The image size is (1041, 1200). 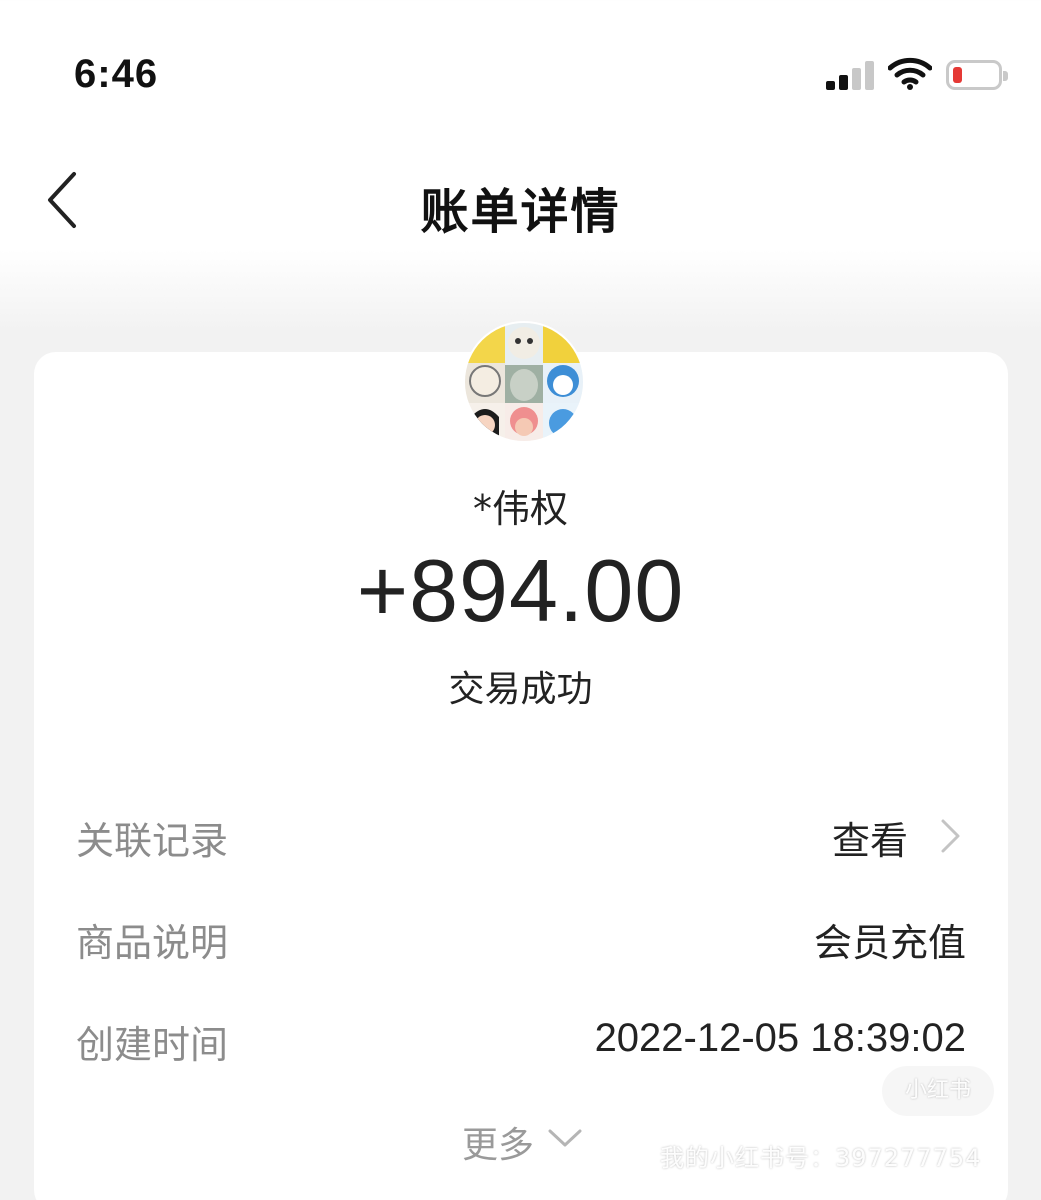 I want to click on transaction-status: 交易成功, so click(x=520, y=689).